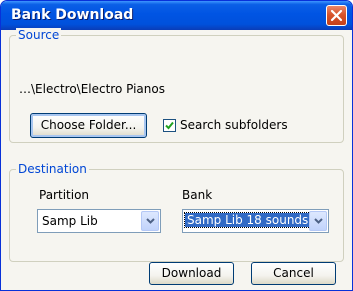 This screenshot has height=291, width=353. I want to click on source-path: …\Electro\Electro Pianos, so click(92, 89).